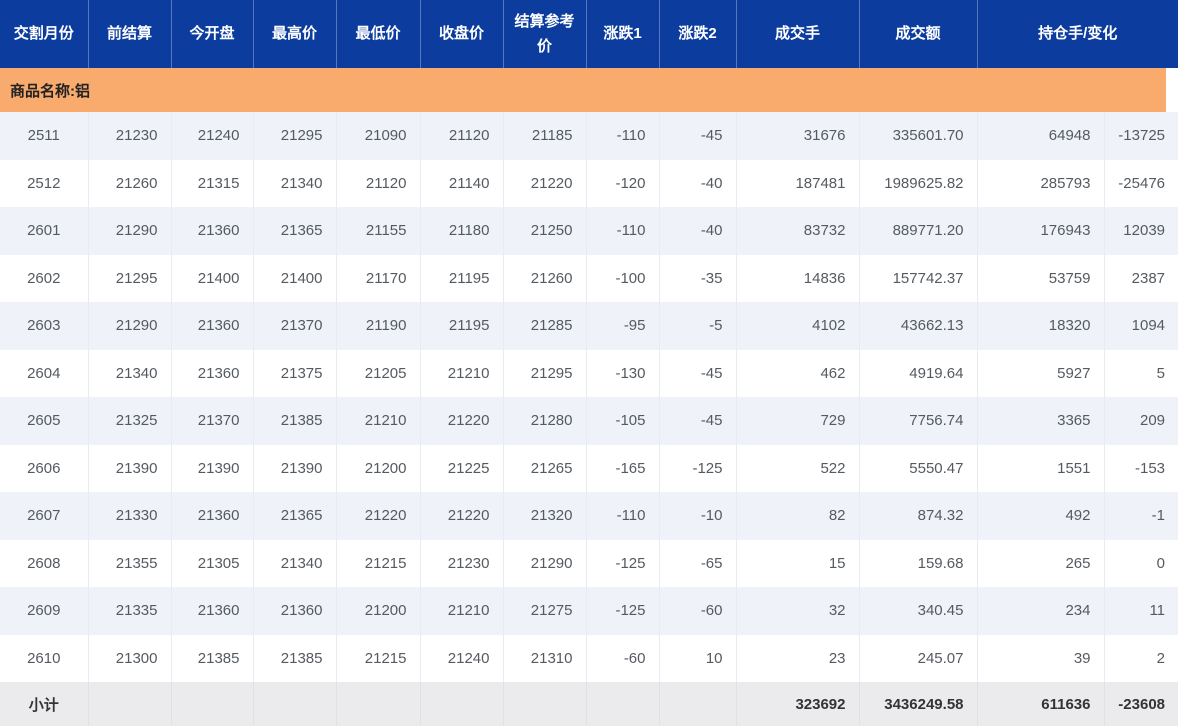  I want to click on cell-value: 21365, so click(295, 516).